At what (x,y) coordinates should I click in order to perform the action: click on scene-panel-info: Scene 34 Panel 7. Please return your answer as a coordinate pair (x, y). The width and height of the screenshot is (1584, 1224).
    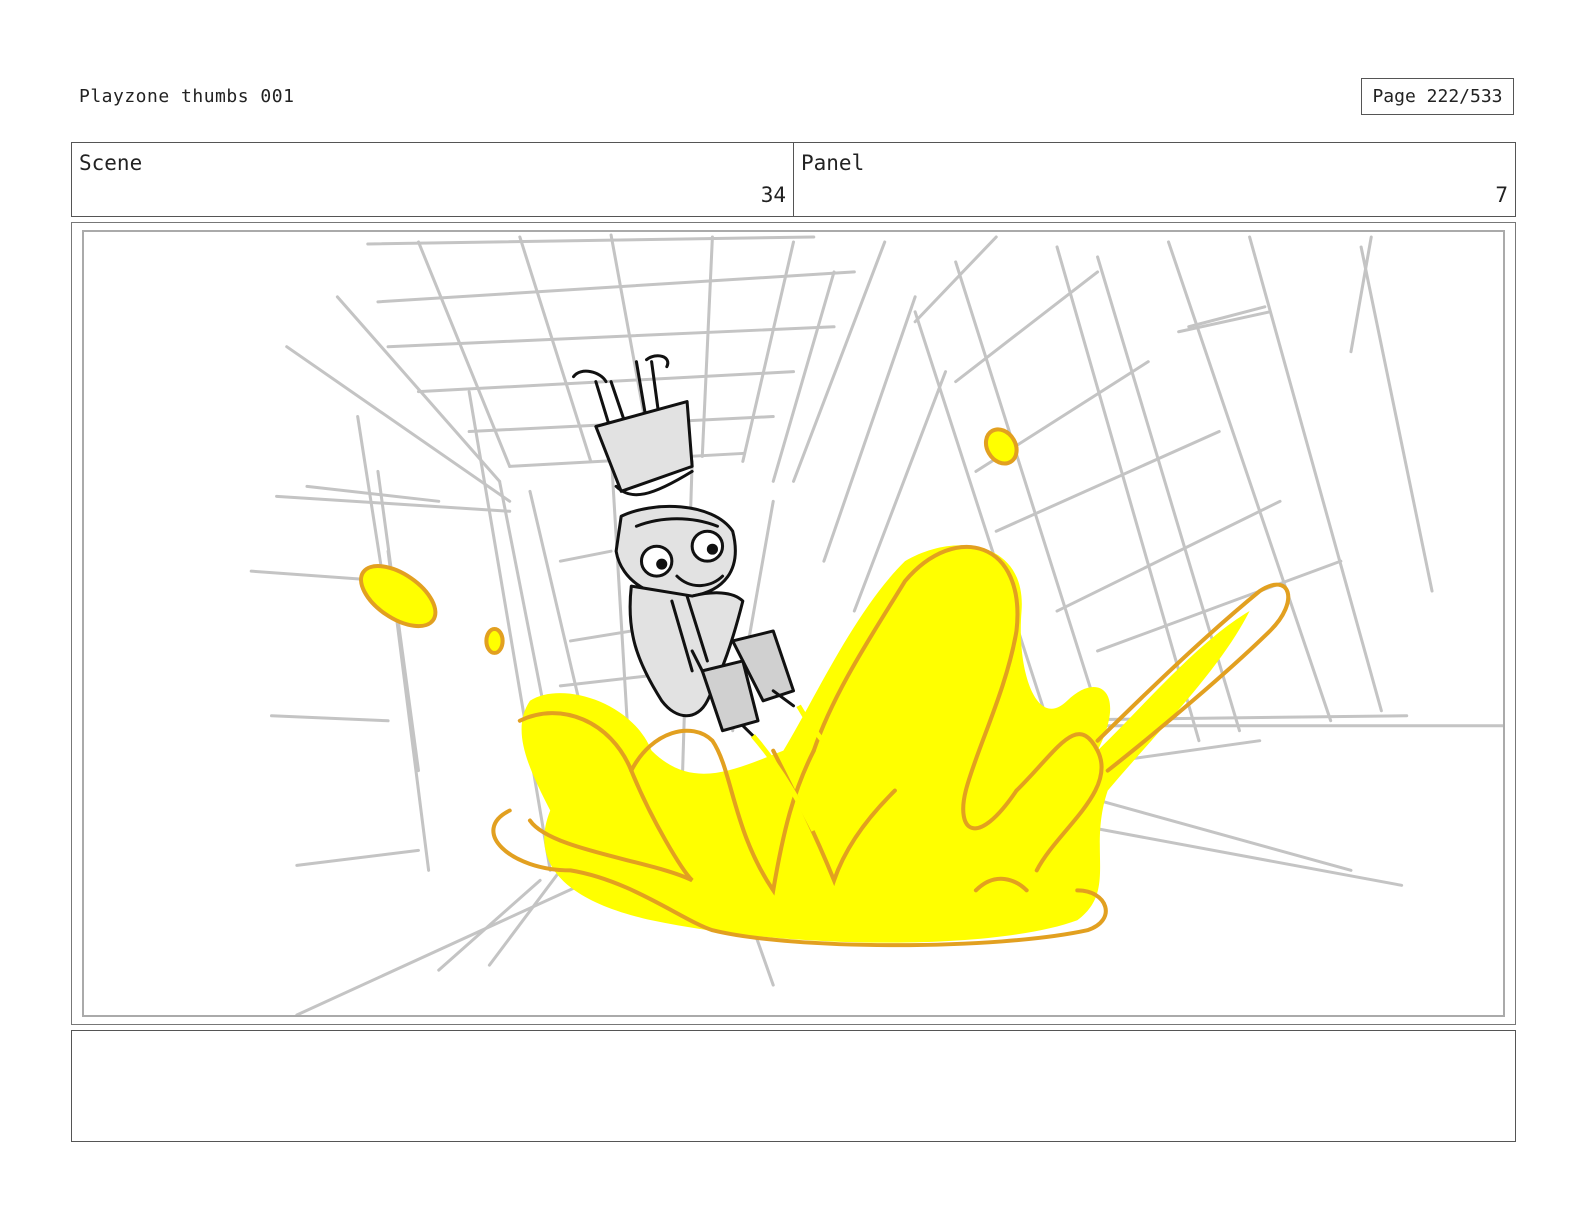
    Looking at the image, I should click on (793, 179).